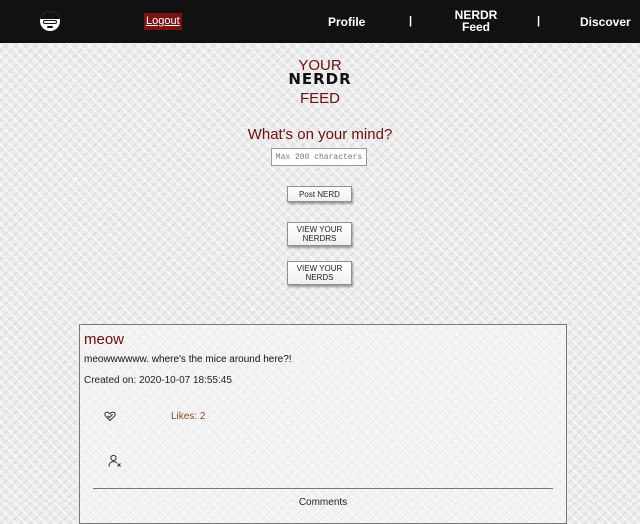 The image size is (640, 524). I want to click on nerd-face-icon, so click(50, 21).